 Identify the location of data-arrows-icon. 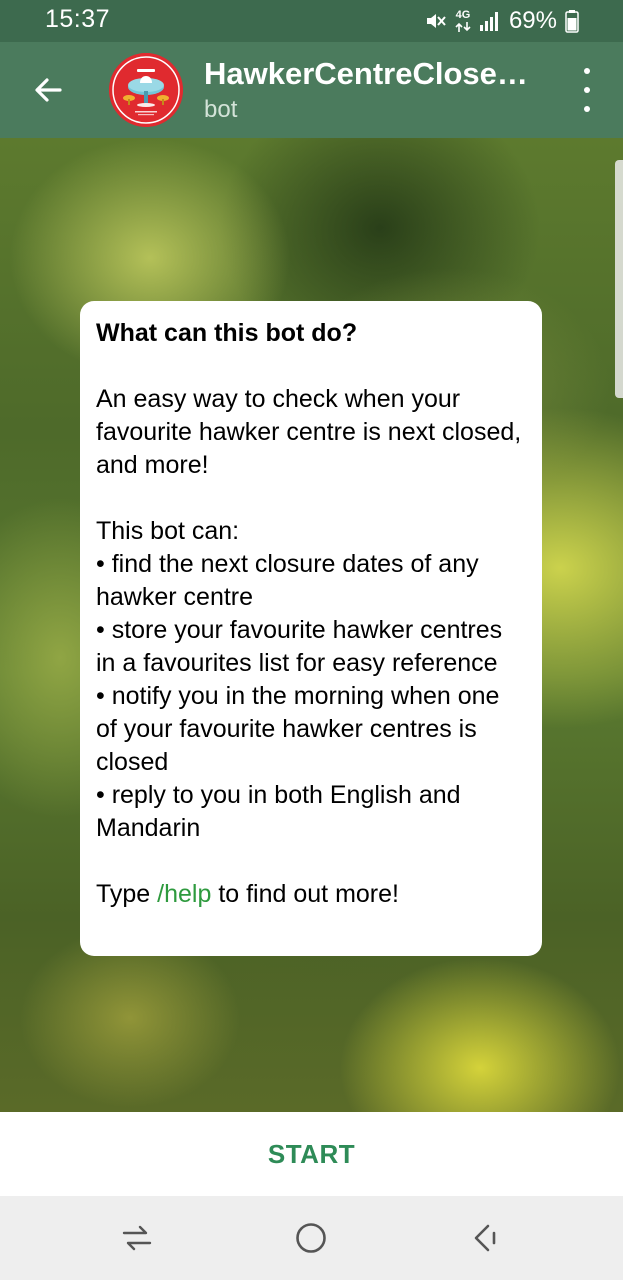
(463, 26).